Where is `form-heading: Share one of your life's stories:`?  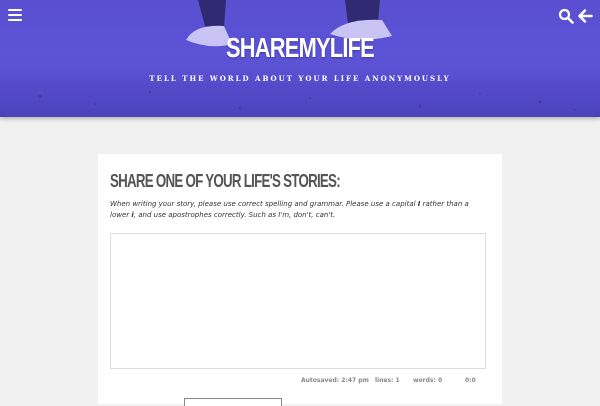 form-heading: Share one of your life's stories: is located at coordinates (225, 181).